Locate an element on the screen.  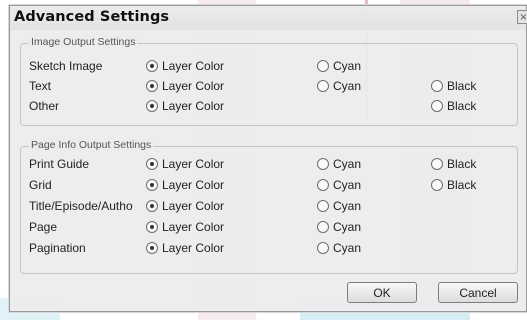
close-icon: × is located at coordinates (523, 17).